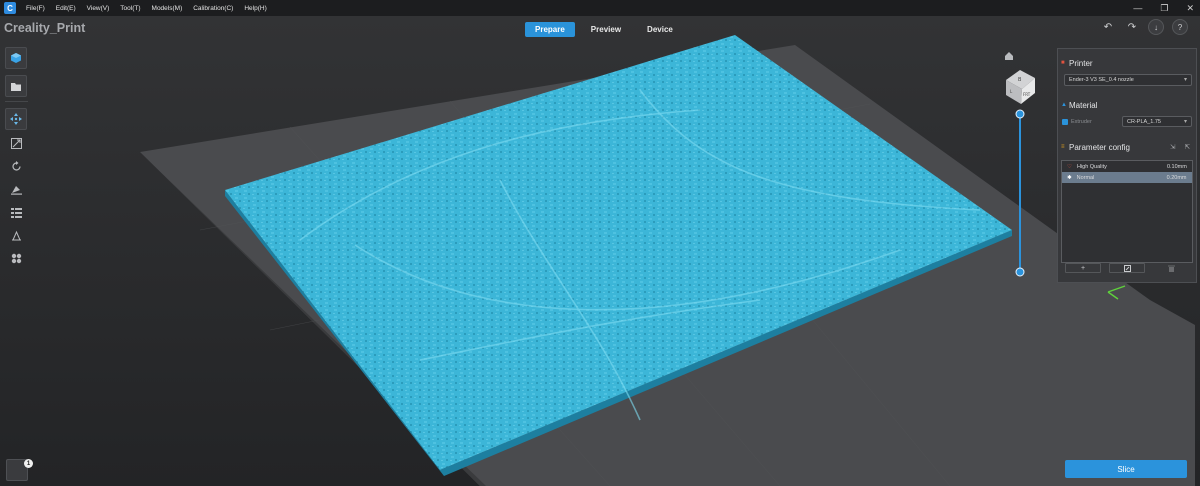 This screenshot has width=1200, height=486. I want to click on home-icon, so click(1009, 56).